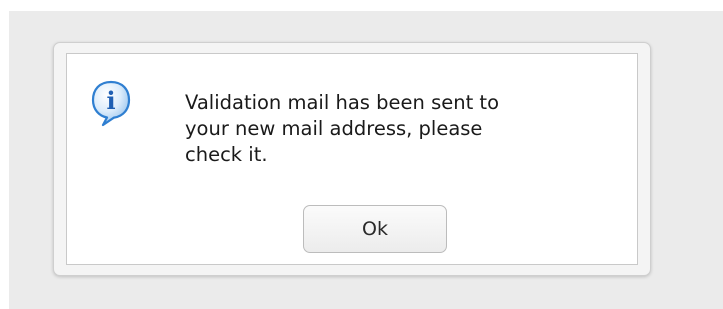 The width and height of the screenshot is (723, 309). What do you see at coordinates (375, 229) in the screenshot?
I see `ok-button: Ok` at bounding box center [375, 229].